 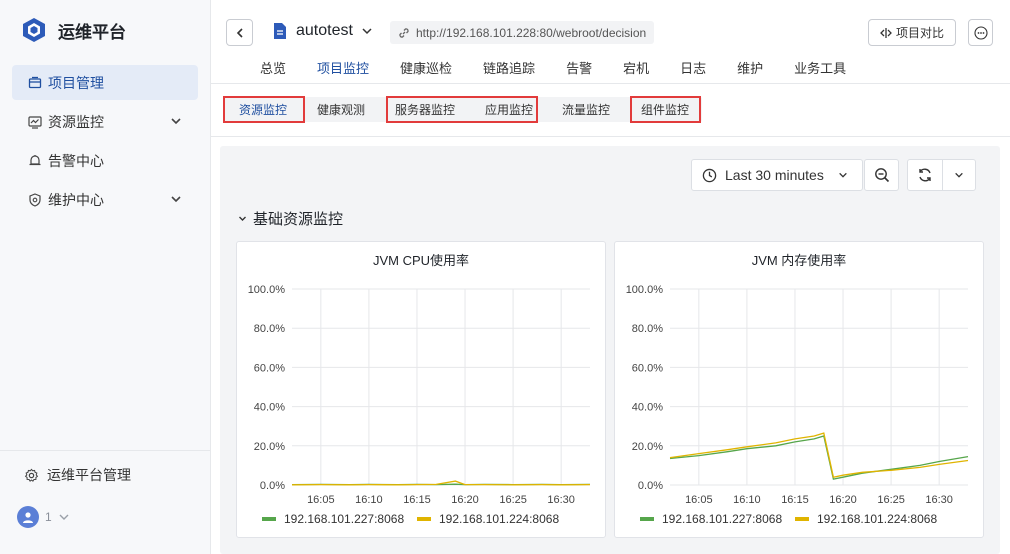 I want to click on sidebar-item-label: 告警中心, so click(x=76, y=160).